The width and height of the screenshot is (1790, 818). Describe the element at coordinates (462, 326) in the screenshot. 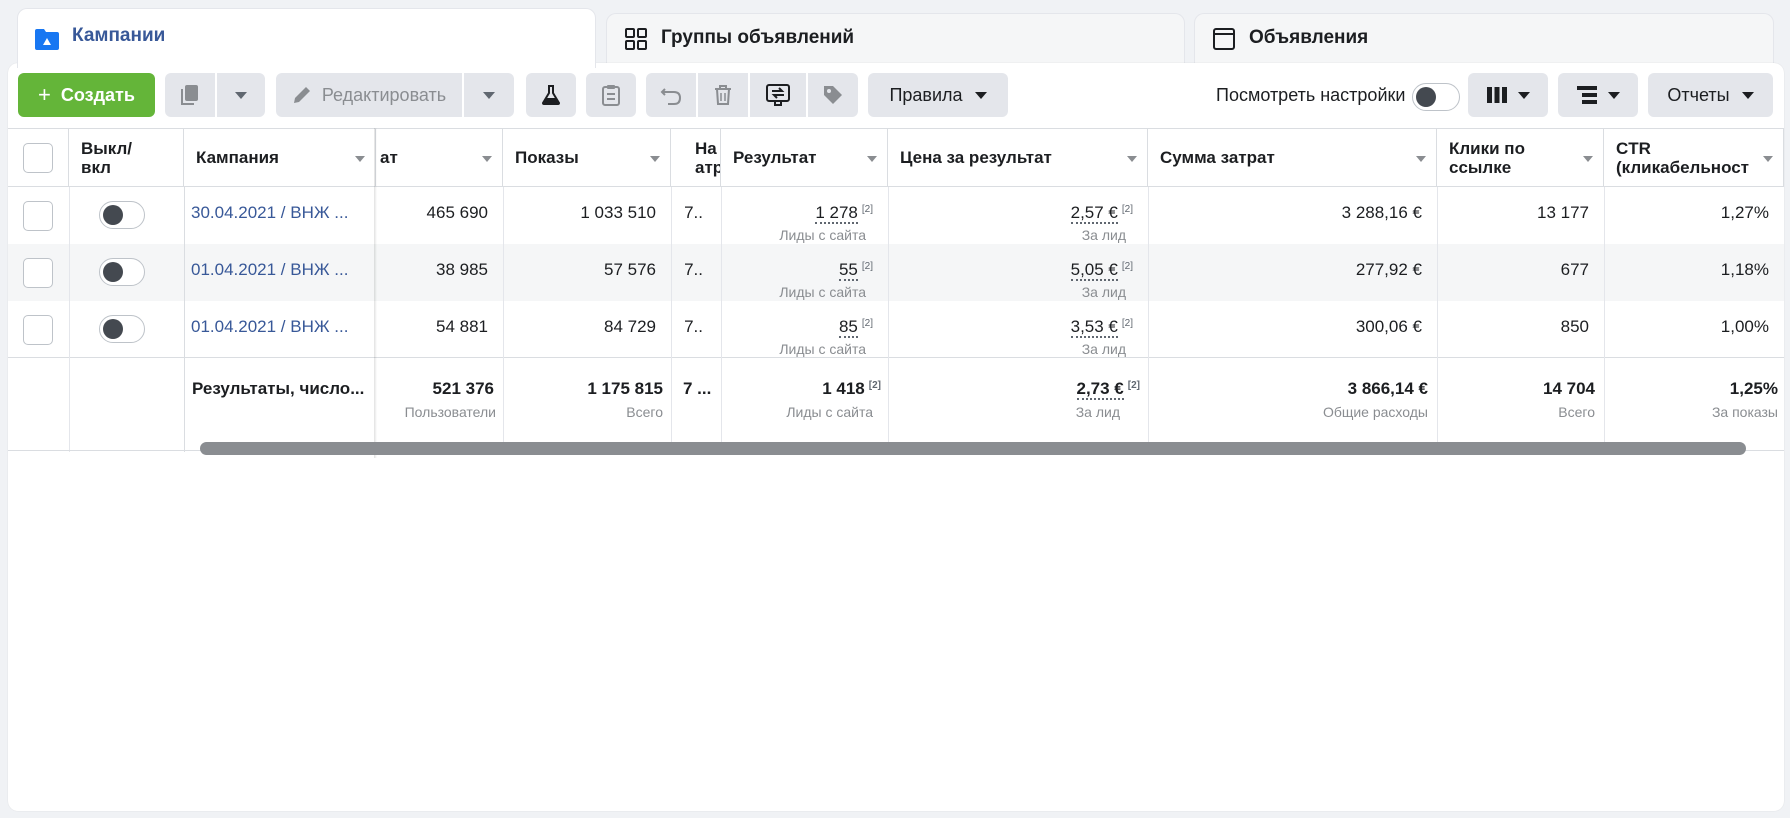

I see `reach-value: 54 881` at that location.